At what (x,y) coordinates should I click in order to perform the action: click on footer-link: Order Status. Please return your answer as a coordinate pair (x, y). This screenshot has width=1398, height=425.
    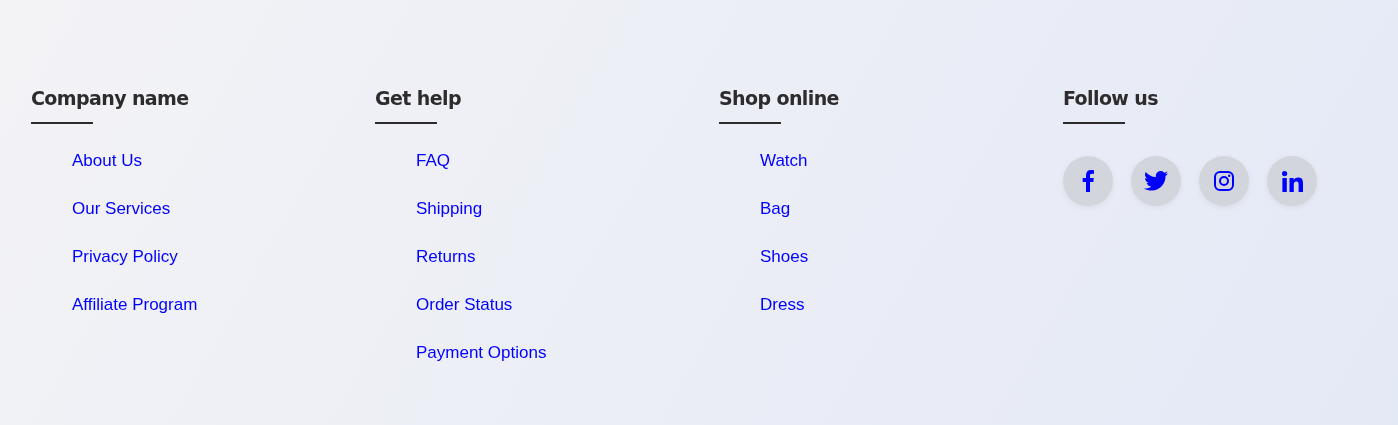
    Looking at the image, I should click on (464, 305).